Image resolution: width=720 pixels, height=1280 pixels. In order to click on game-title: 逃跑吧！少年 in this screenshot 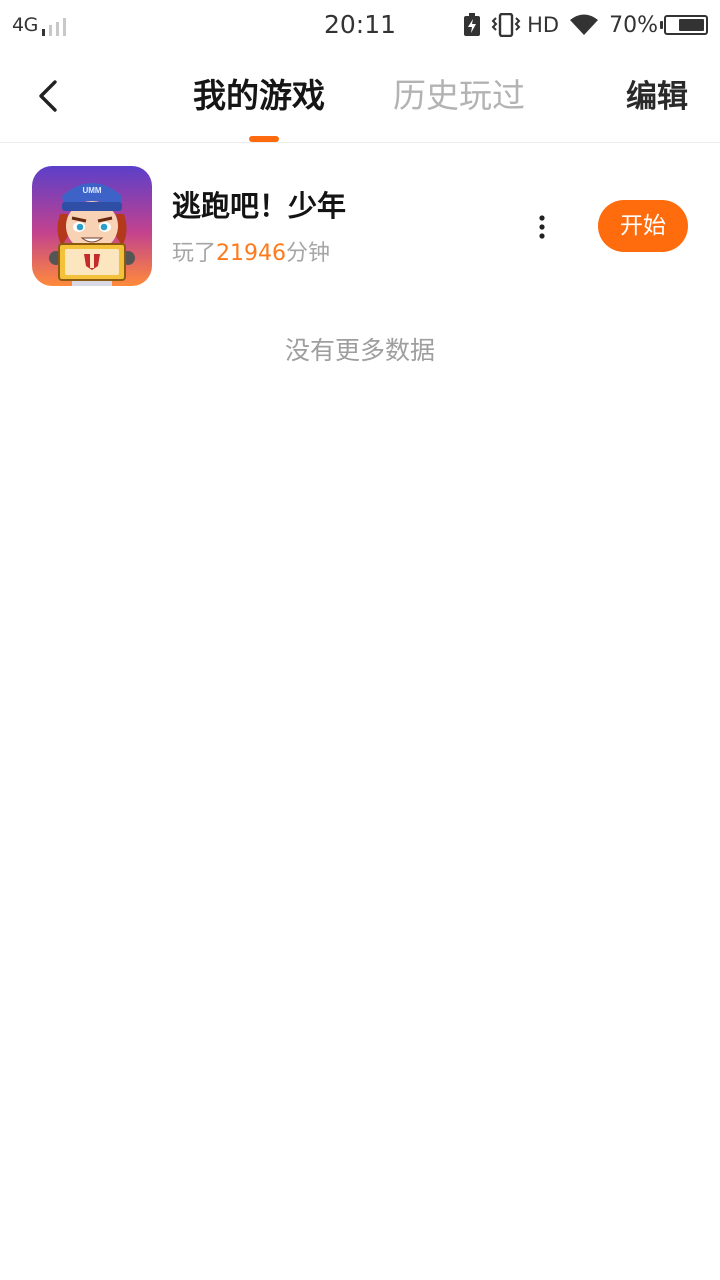, I will do `click(259, 206)`.